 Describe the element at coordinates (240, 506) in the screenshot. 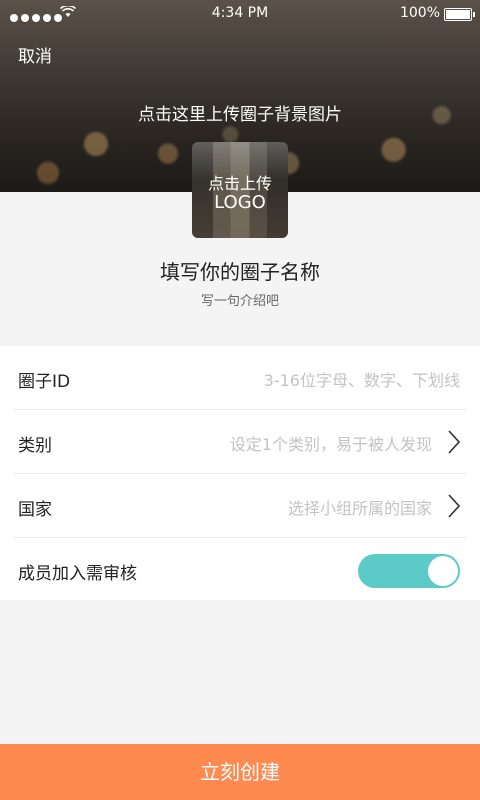

I see `country-row: 国家 选择小组所属的国家` at that location.